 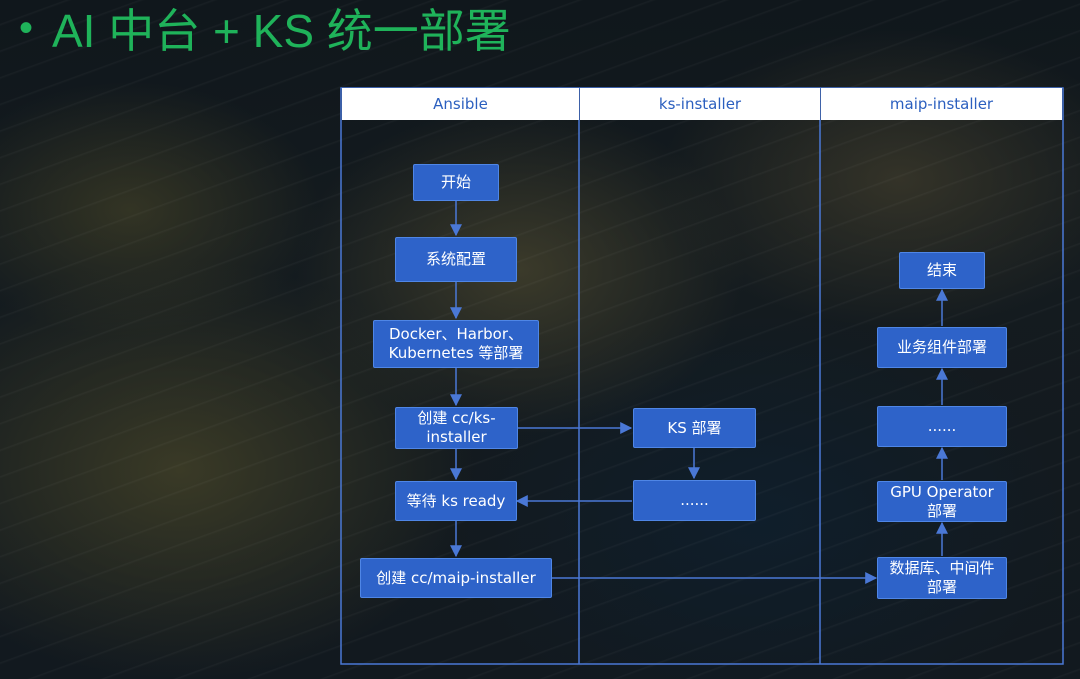 I want to click on node-create-maip-installer: 创建 cc/maip-installer, so click(x=456, y=578).